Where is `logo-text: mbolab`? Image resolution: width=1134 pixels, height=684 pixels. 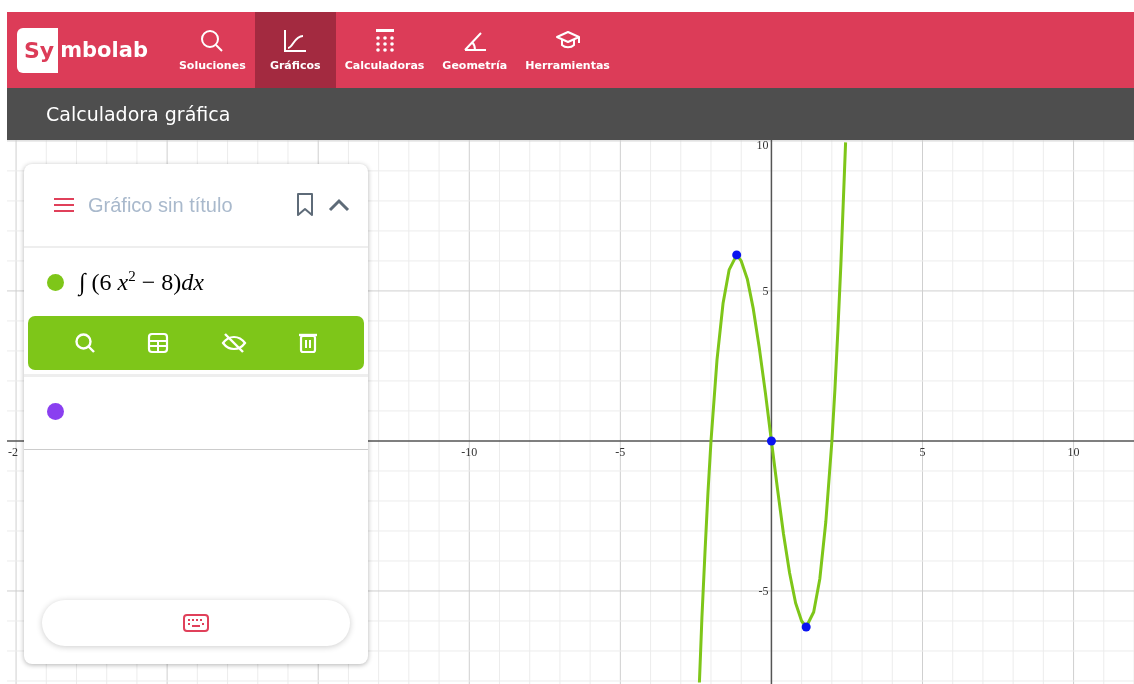 logo-text: mbolab is located at coordinates (104, 50).